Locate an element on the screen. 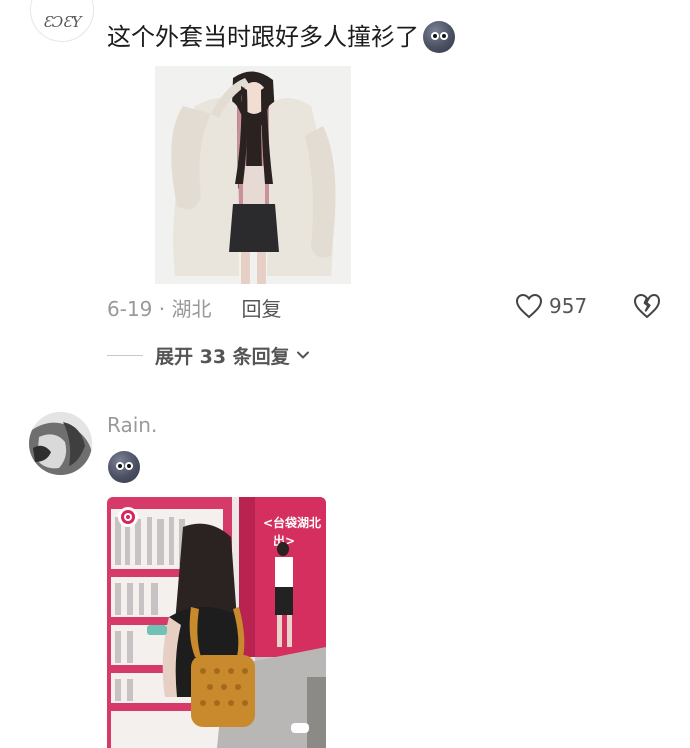  username: Rain. is located at coordinates (132, 425).